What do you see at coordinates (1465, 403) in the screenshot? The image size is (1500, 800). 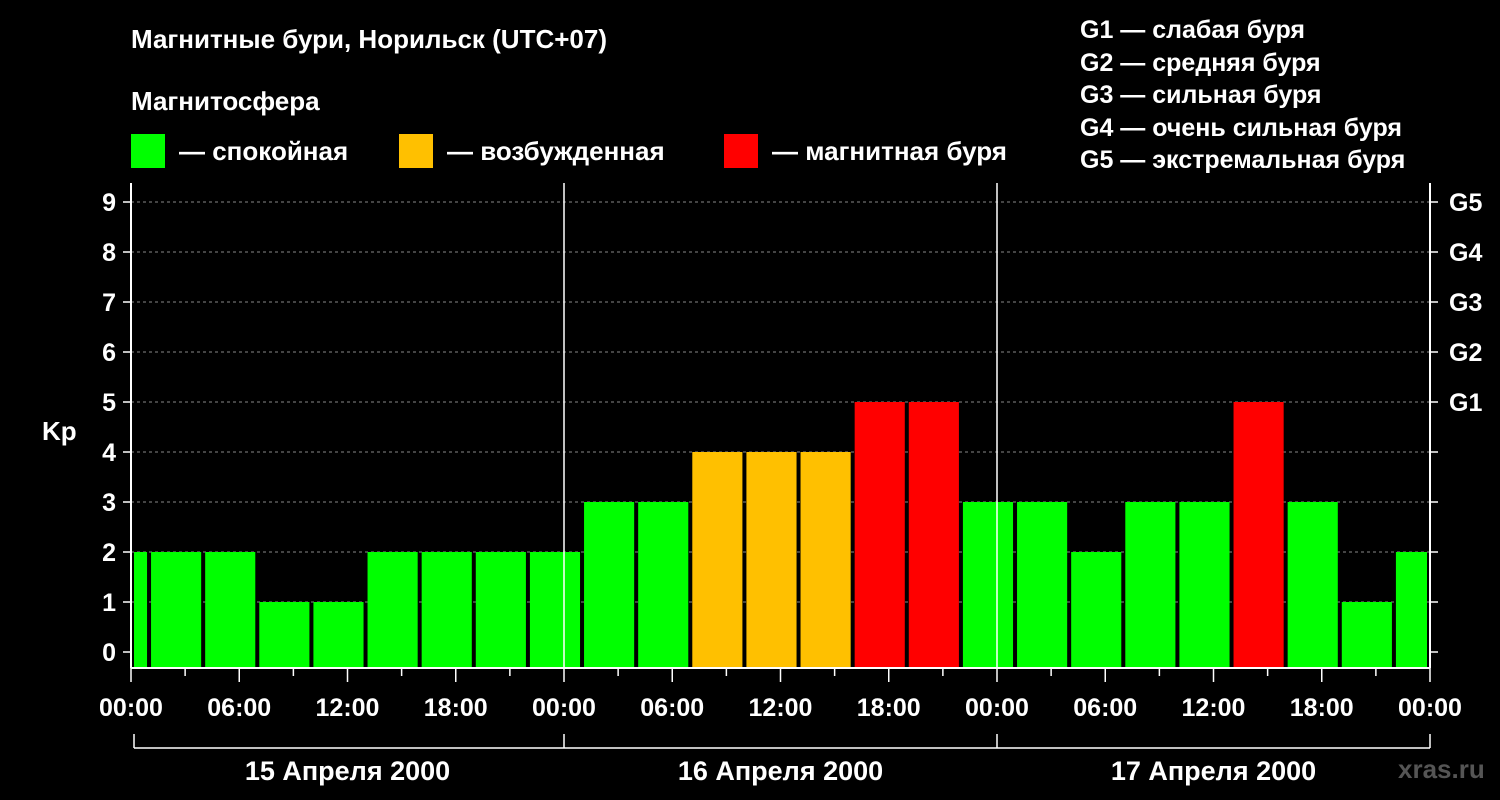 I see `g-scale-label: G1` at bounding box center [1465, 403].